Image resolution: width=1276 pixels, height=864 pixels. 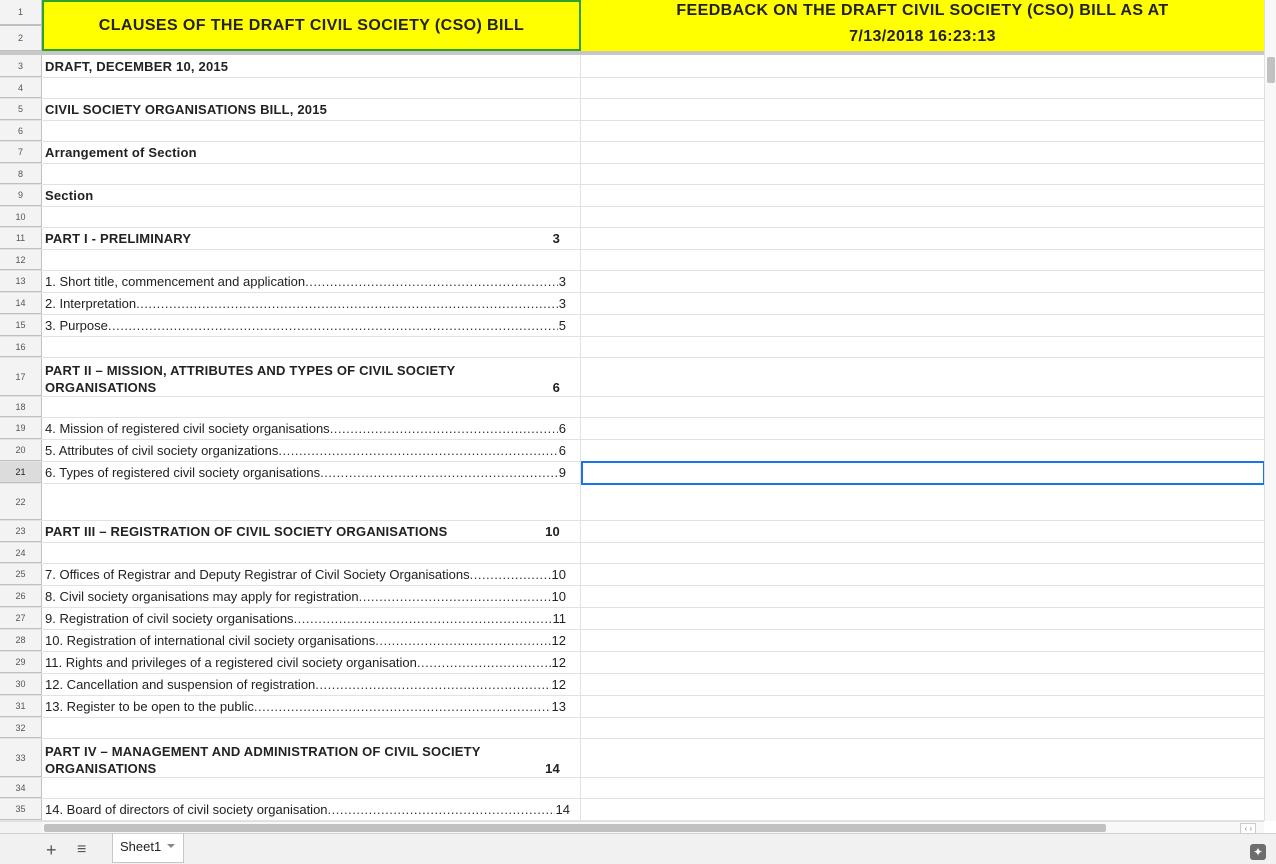 What do you see at coordinates (311, 238) in the screenshot?
I see `cell: PART I - PRELIMINARY 3` at bounding box center [311, 238].